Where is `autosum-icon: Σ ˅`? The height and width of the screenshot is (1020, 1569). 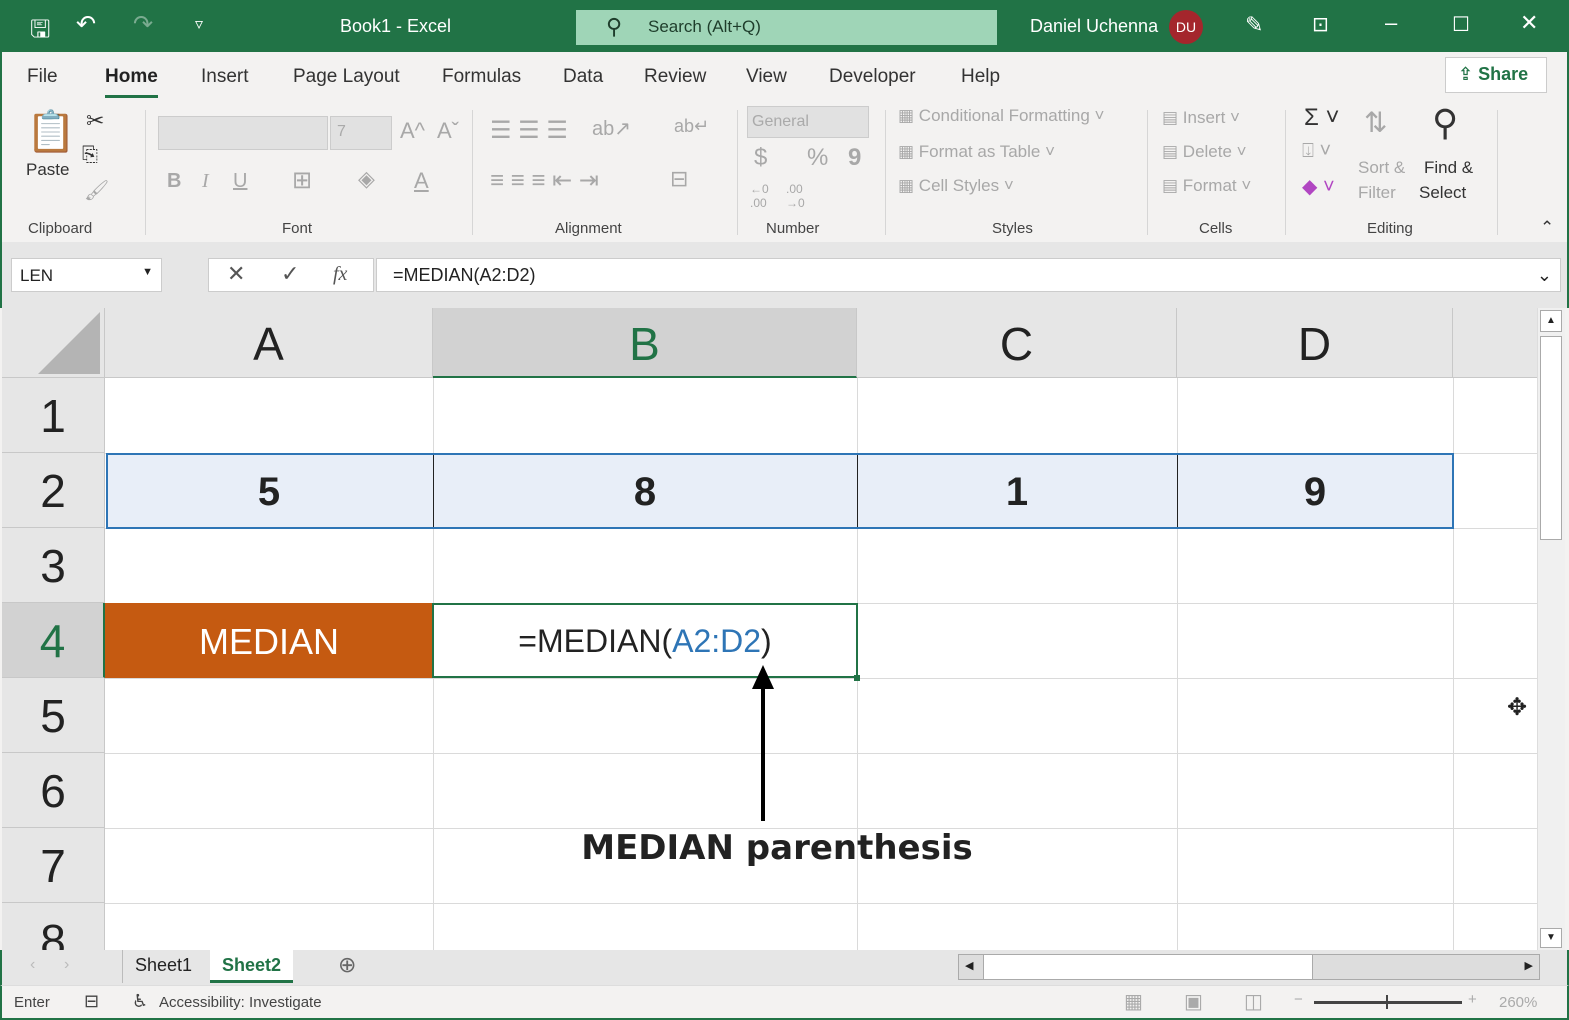 autosum-icon: Σ ˅ is located at coordinates (1322, 118).